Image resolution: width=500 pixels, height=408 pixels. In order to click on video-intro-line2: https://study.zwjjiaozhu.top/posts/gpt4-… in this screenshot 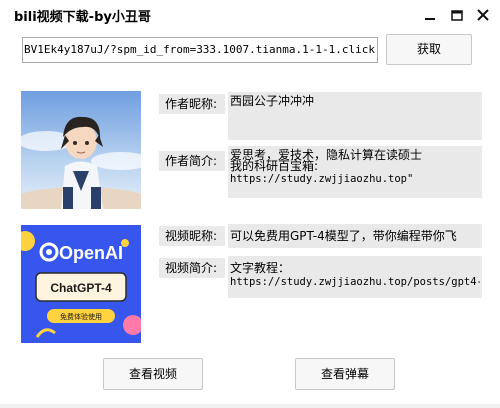, I will do `click(355, 282)`.